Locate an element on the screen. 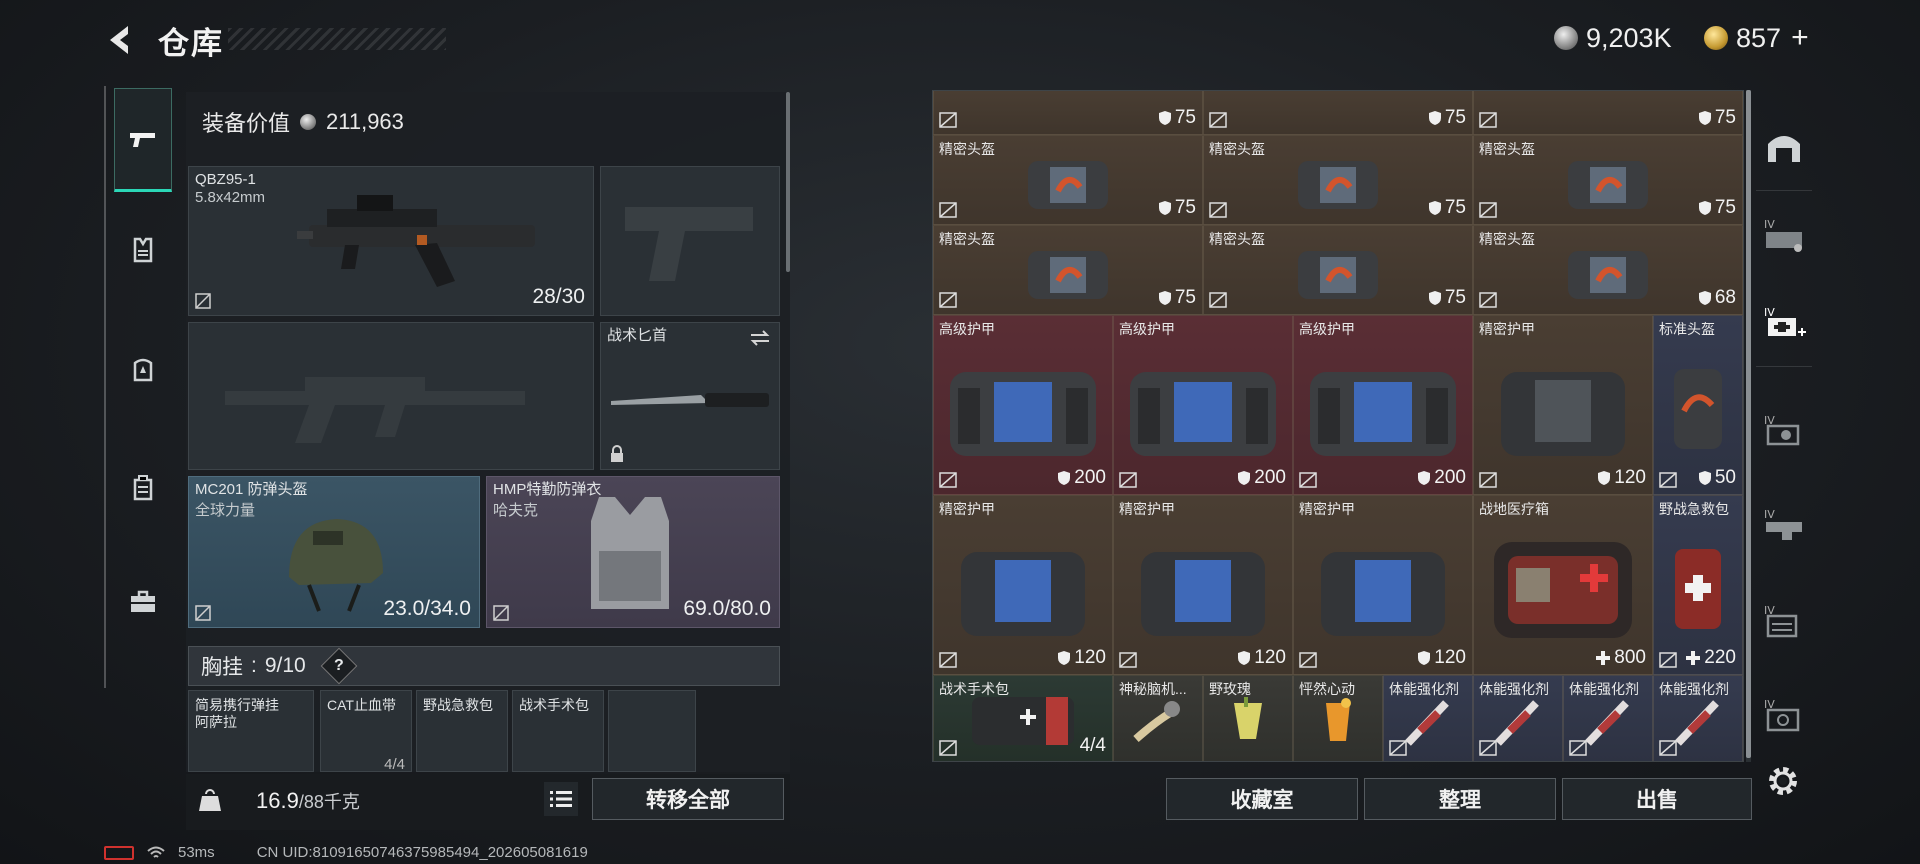 This screenshot has width=1920, height=864. grid-item-helmet: 精密头盔 68 is located at coordinates (1608, 270).